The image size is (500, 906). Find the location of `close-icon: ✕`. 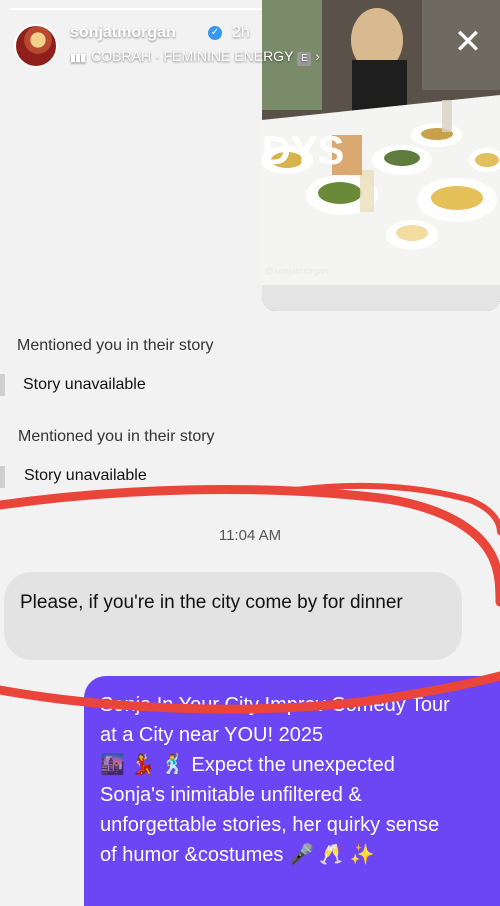

close-icon: ✕ is located at coordinates (468, 42).